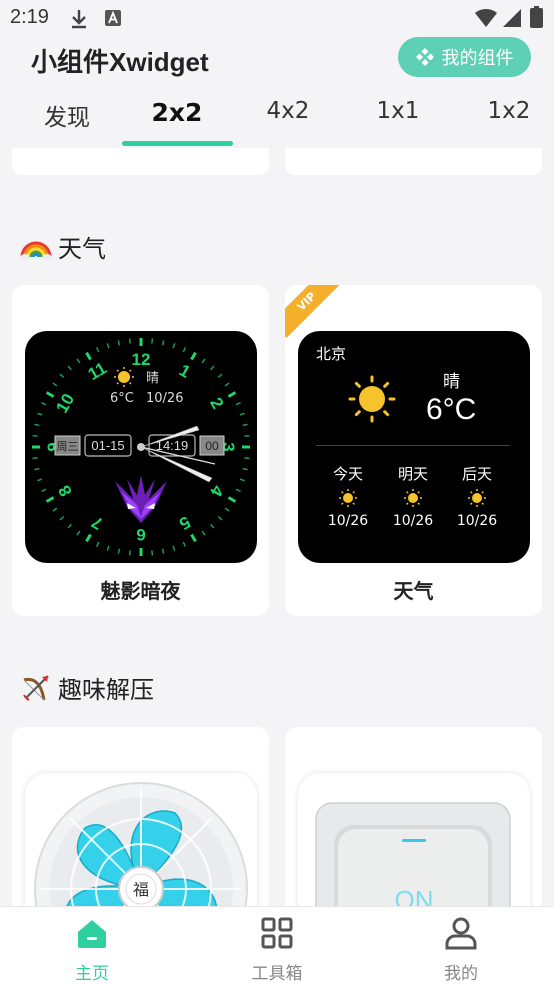  What do you see at coordinates (141, 849) in the screenshot?
I see `fan-graphic: 福` at bounding box center [141, 849].